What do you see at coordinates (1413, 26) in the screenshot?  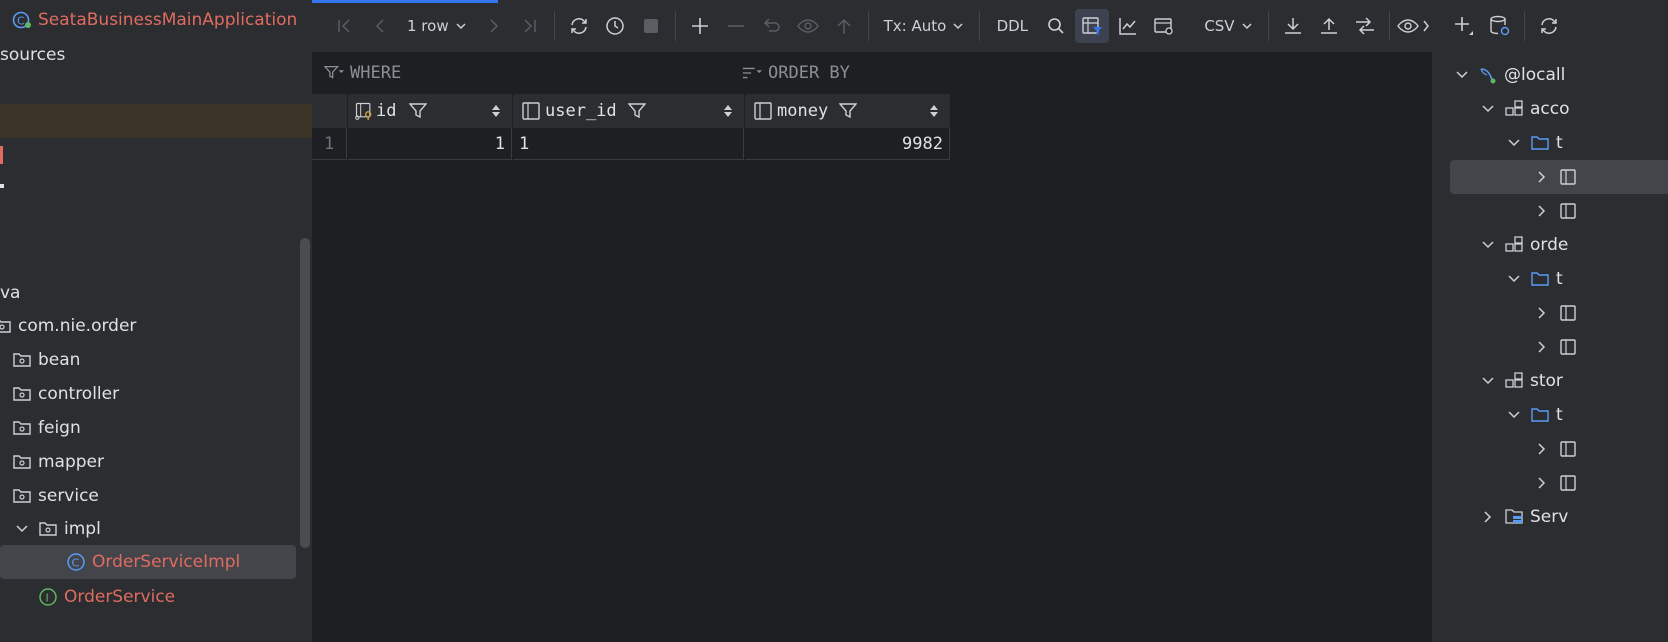 I see `view-options-eye-icon` at bounding box center [1413, 26].